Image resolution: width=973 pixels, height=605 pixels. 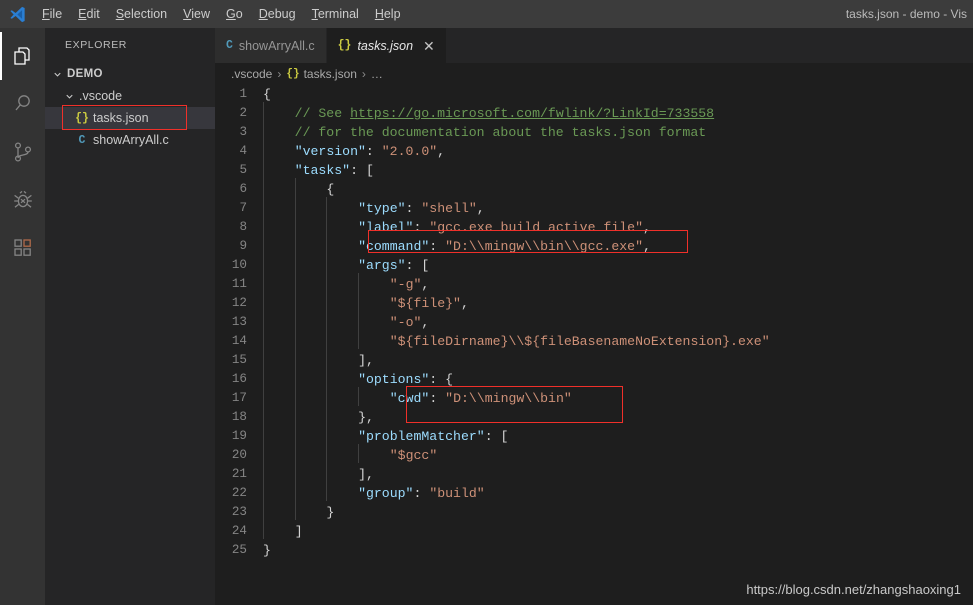 I want to click on code-line: 25}, so click(x=594, y=550).